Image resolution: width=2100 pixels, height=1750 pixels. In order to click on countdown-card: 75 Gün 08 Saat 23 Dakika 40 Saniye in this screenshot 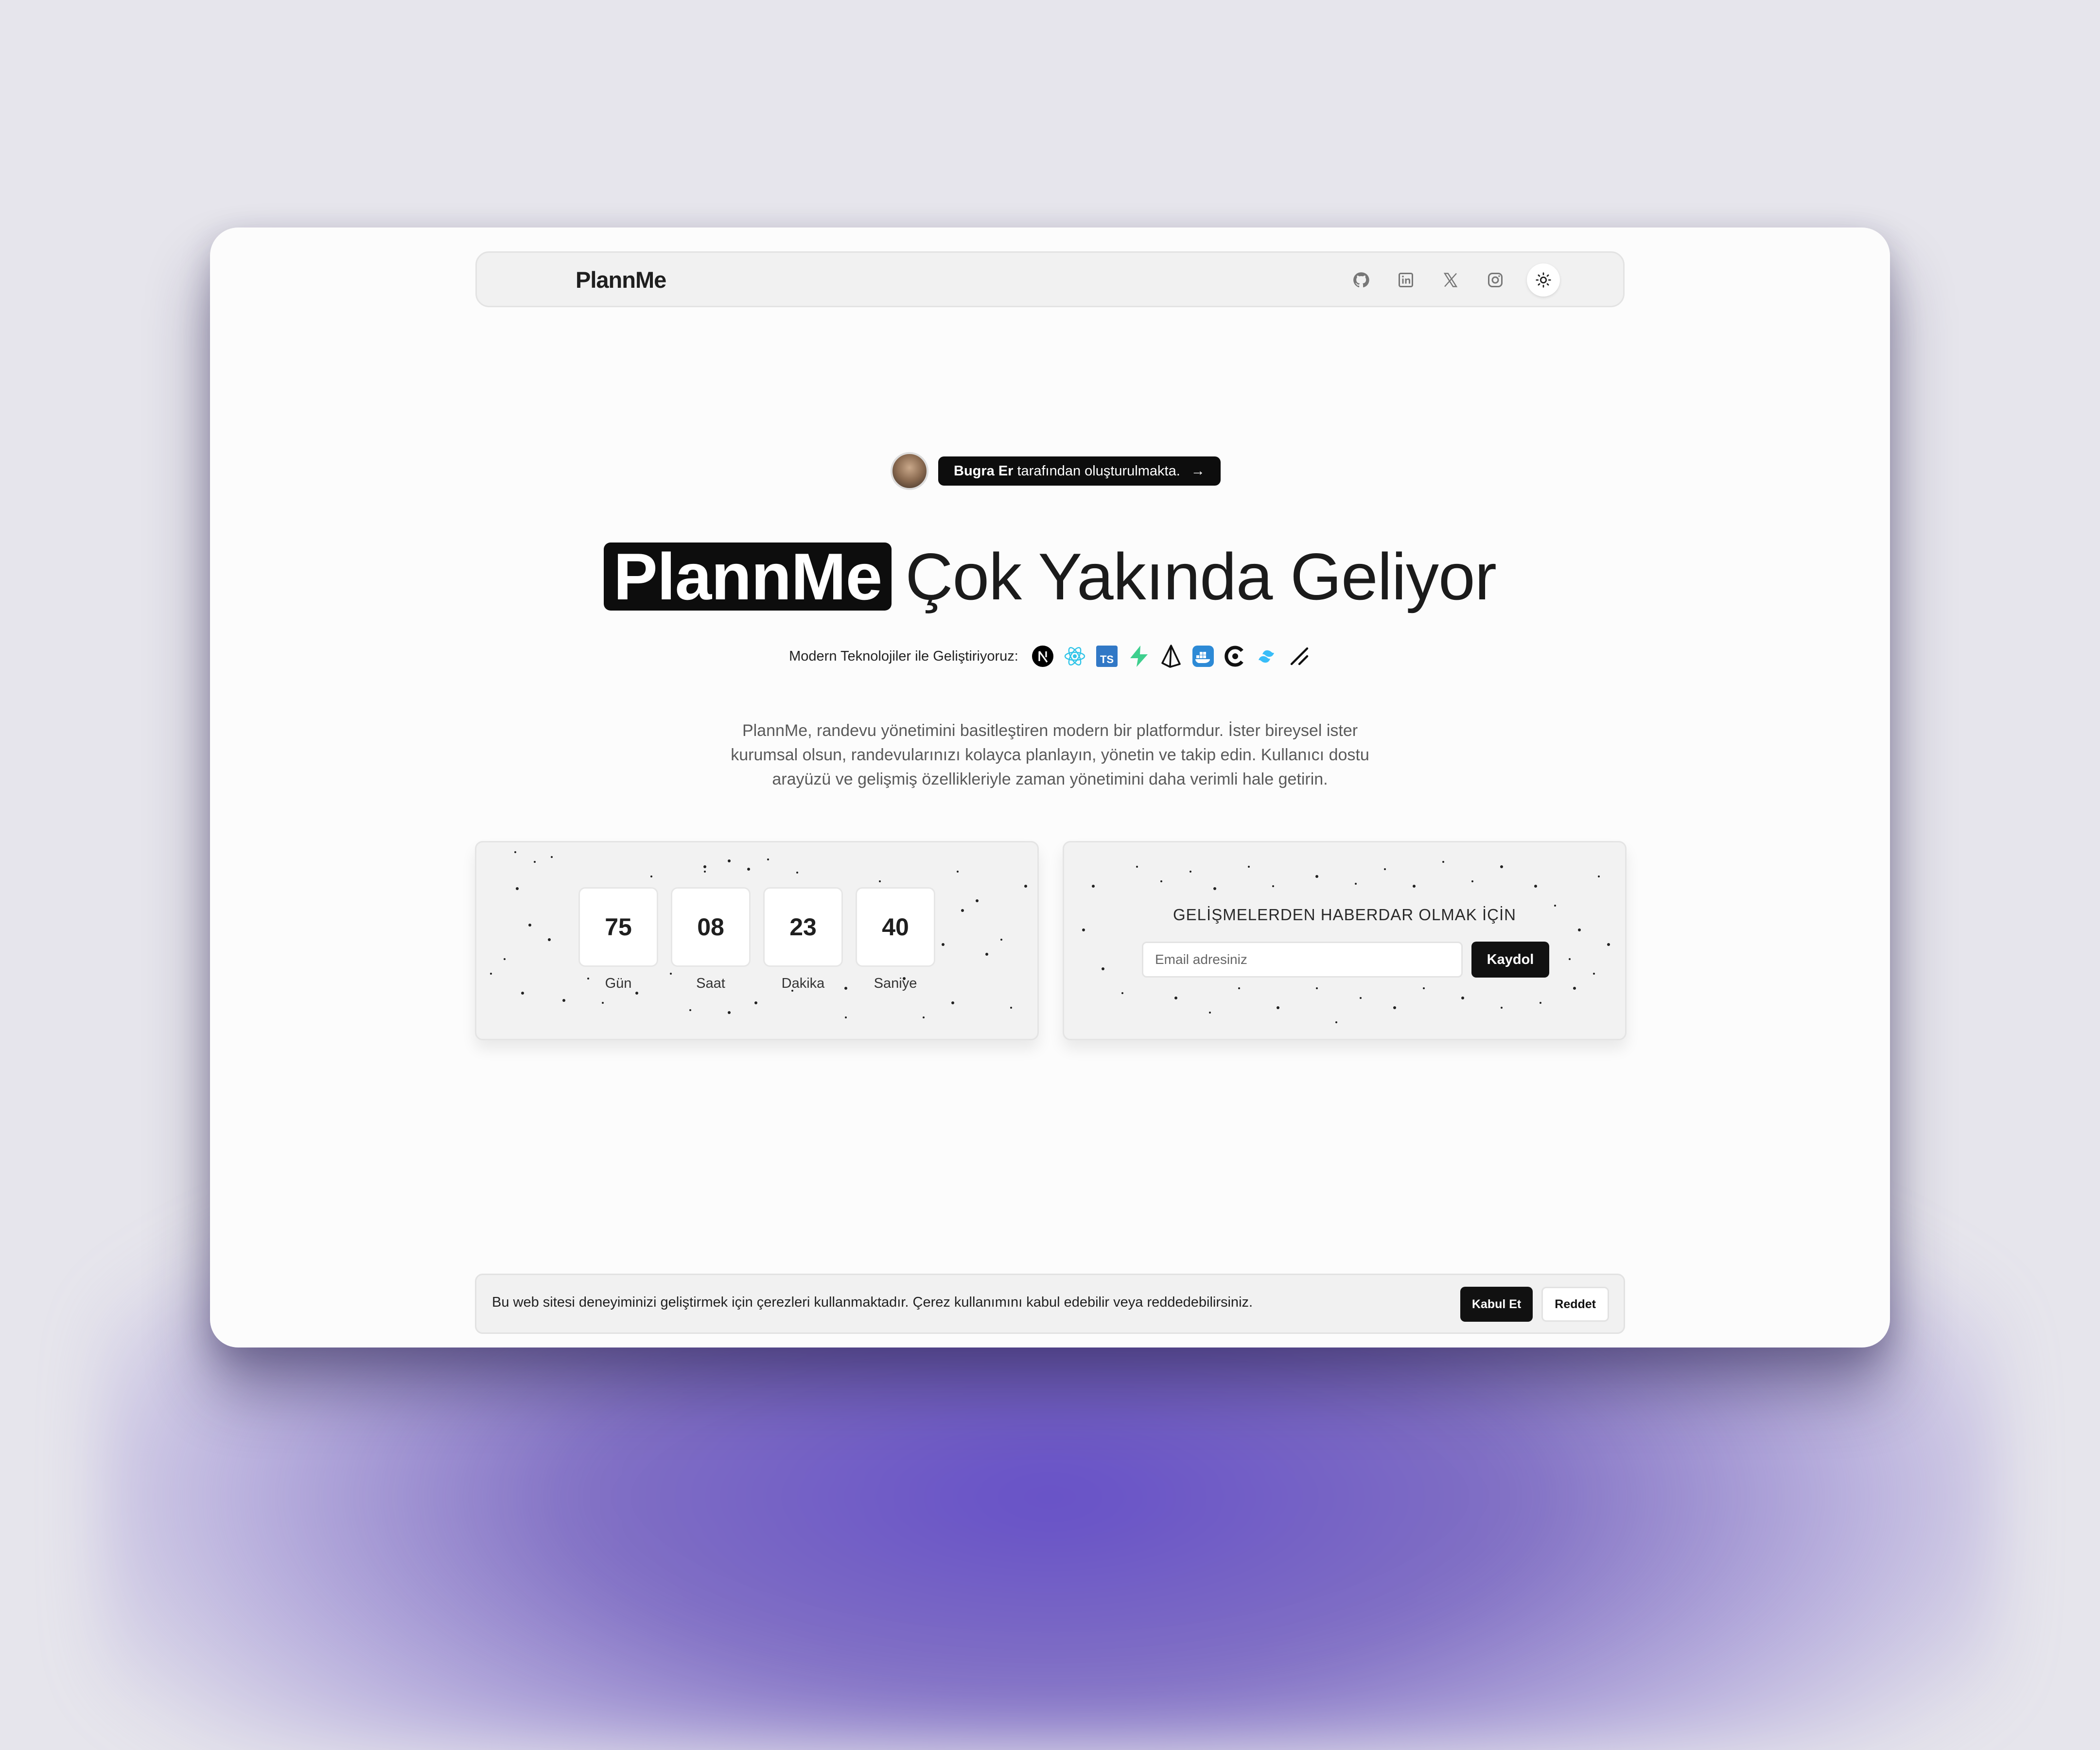, I will do `click(757, 940)`.